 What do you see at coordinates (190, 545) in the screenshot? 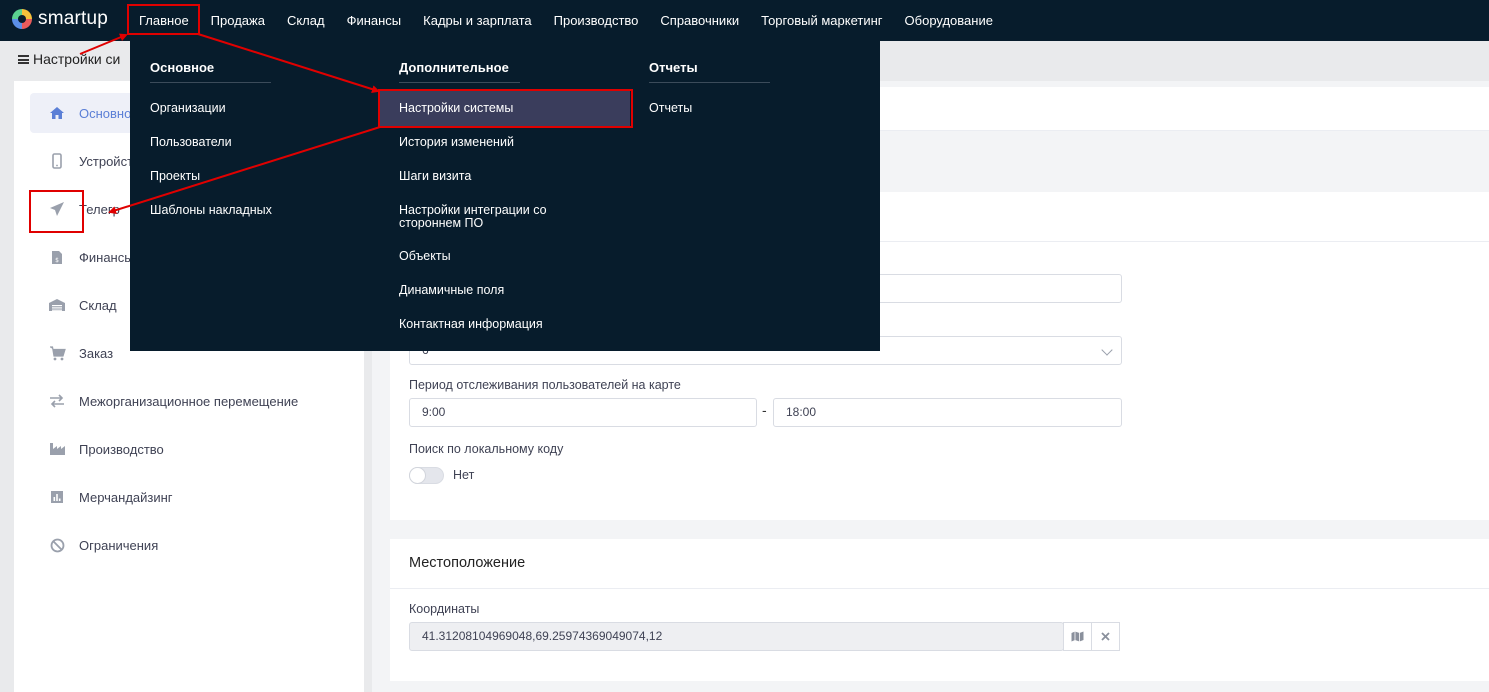
I see `sidebar-item-restrictions: Ограничения` at bounding box center [190, 545].